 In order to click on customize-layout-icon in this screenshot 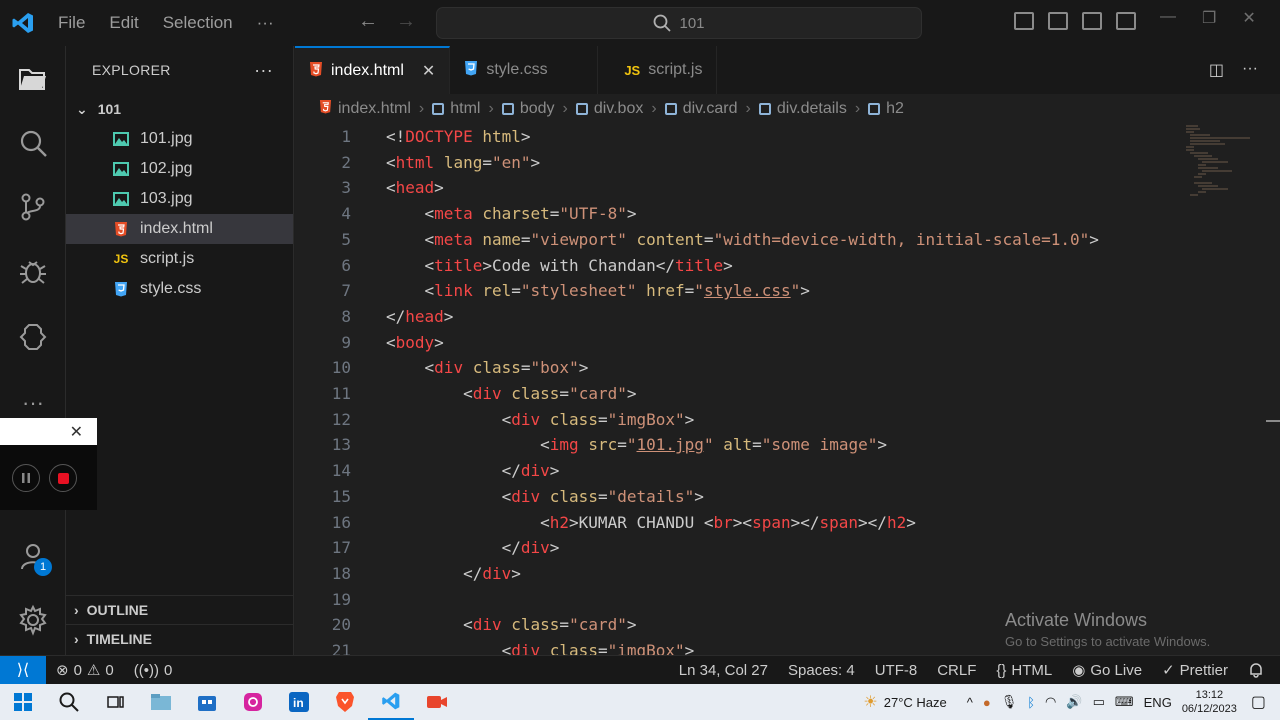, I will do `click(1126, 21)`.